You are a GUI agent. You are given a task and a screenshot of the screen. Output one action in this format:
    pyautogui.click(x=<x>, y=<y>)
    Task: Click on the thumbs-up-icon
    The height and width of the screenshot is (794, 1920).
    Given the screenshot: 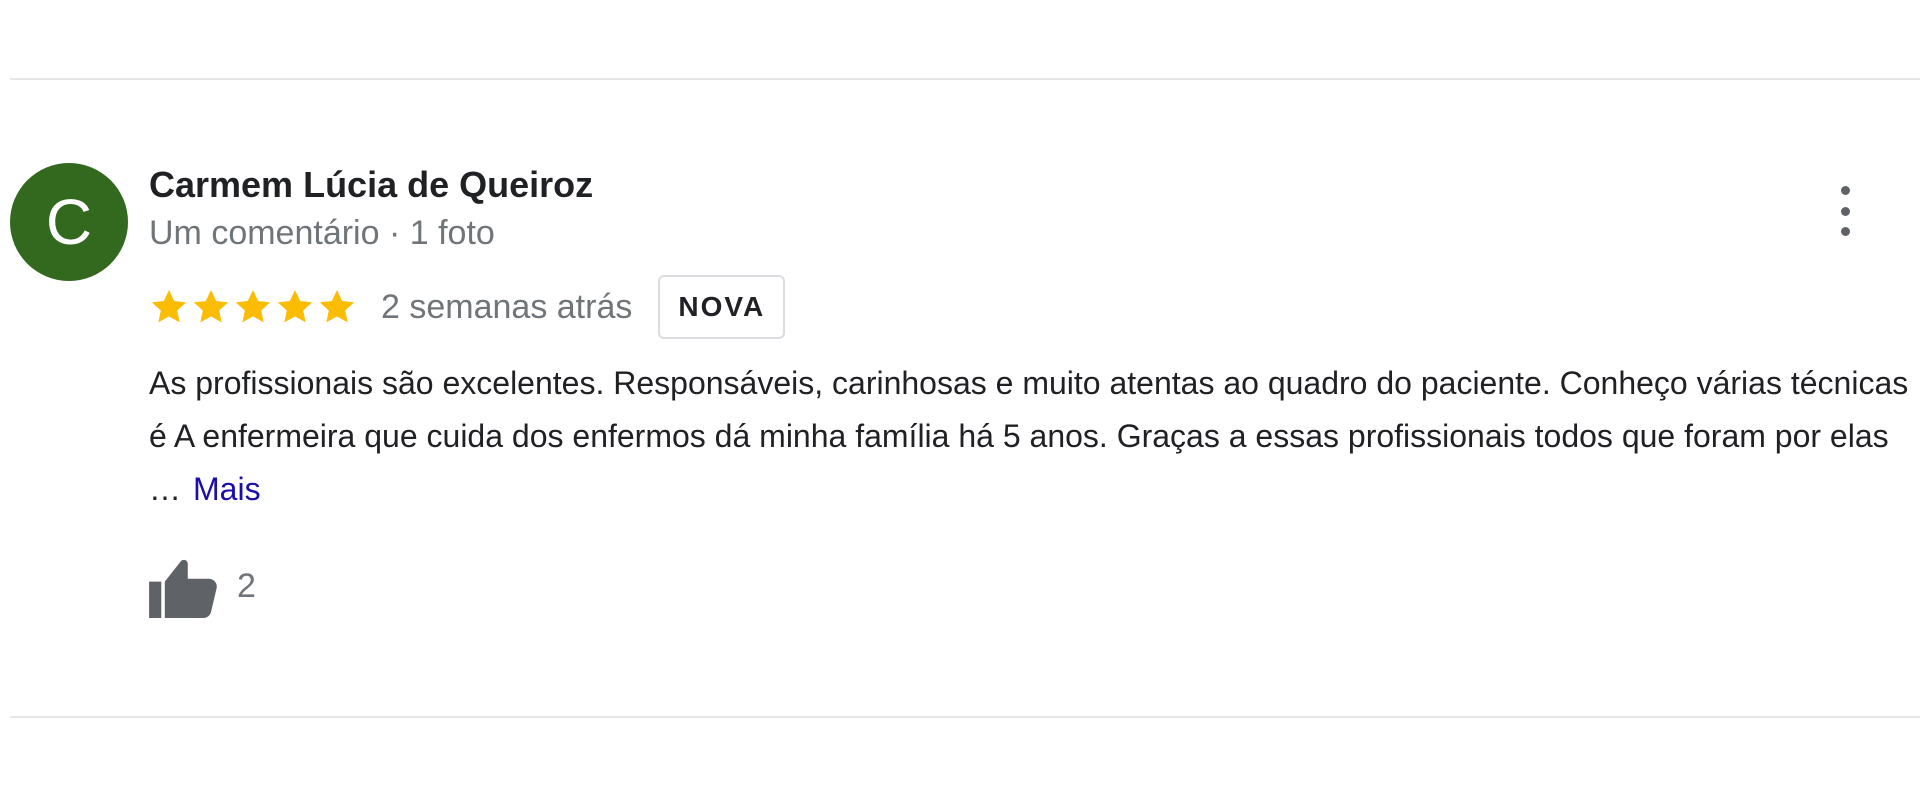 What is the action you would take?
    pyautogui.click(x=184, y=586)
    